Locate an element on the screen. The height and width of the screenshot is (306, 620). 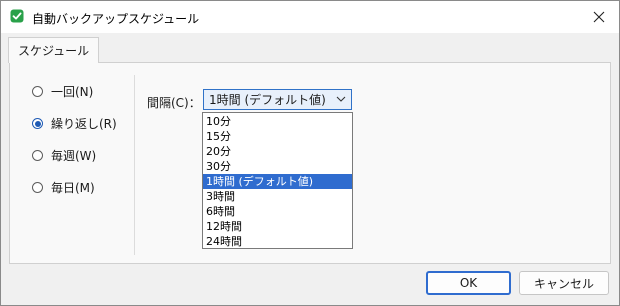
interval-combobox: 1時間 (デフォルト値) is located at coordinates (277, 99).